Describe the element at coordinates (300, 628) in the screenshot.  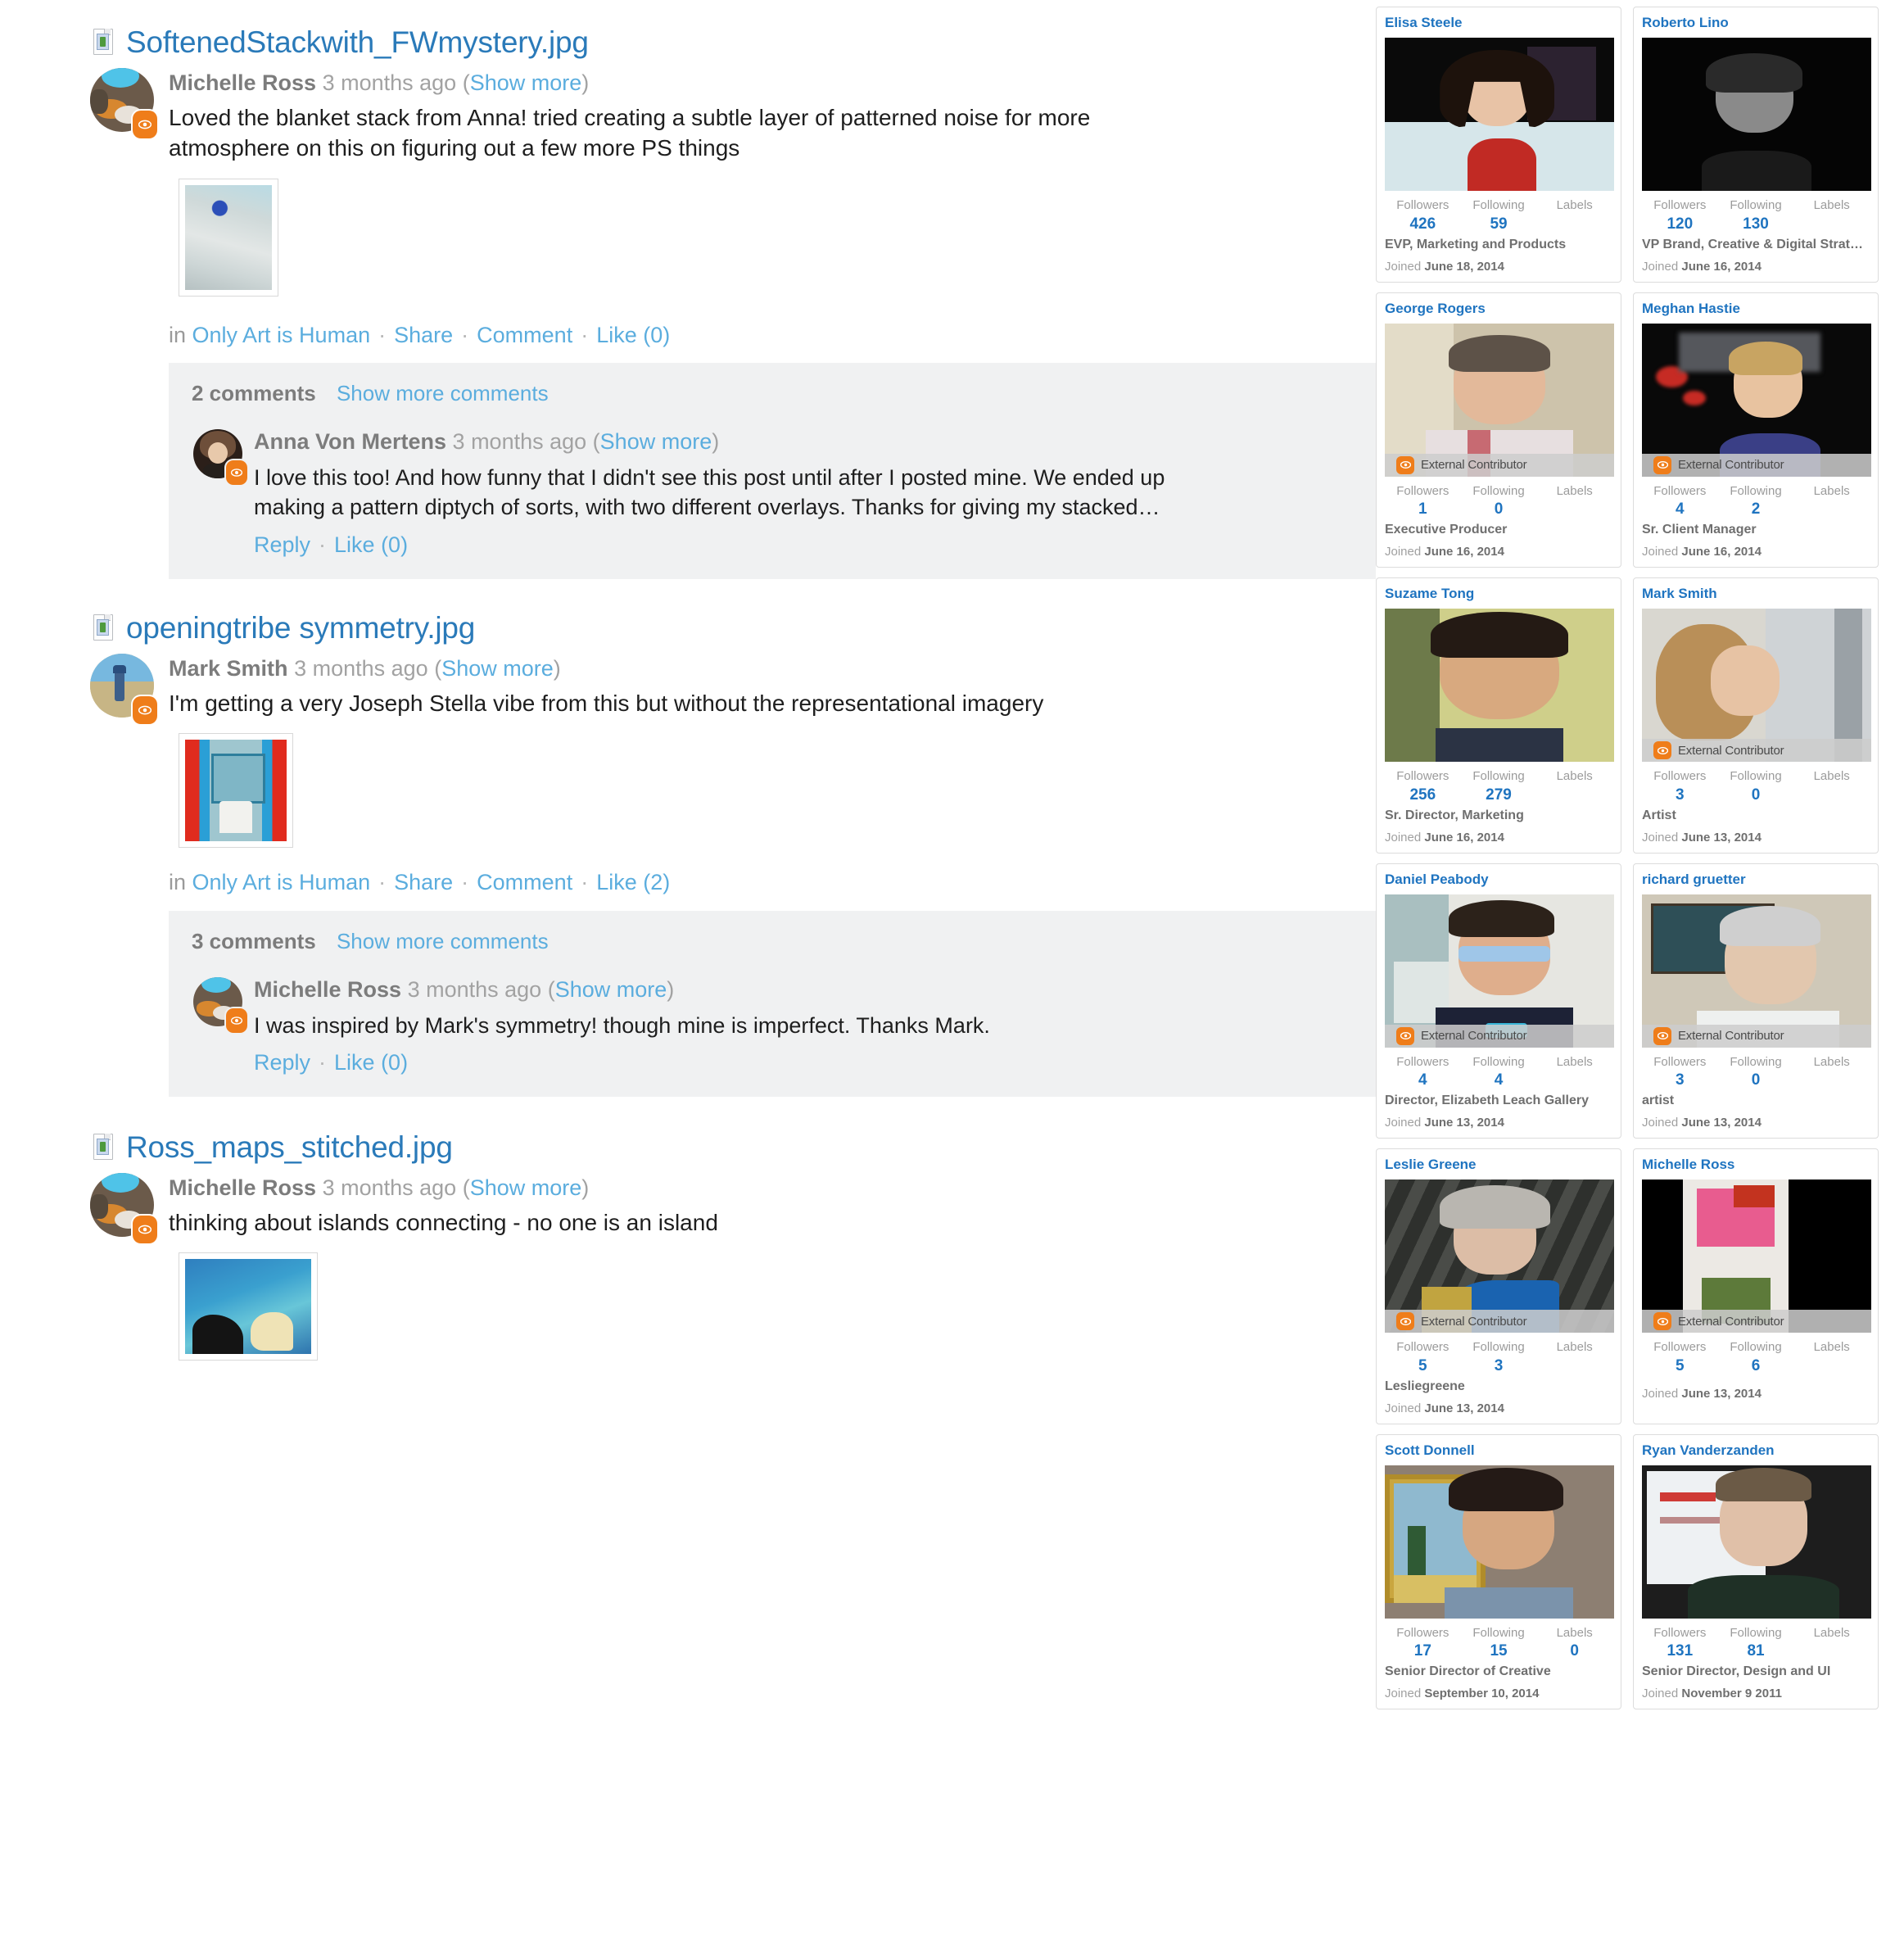
I see `post-filename-link: openingtribe symmetry.jpg` at that location.